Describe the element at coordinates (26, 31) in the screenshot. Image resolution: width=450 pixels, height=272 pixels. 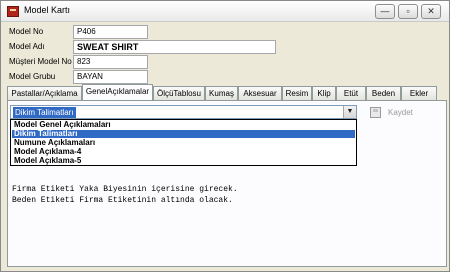
I see `model-no-label: Model No` at that location.